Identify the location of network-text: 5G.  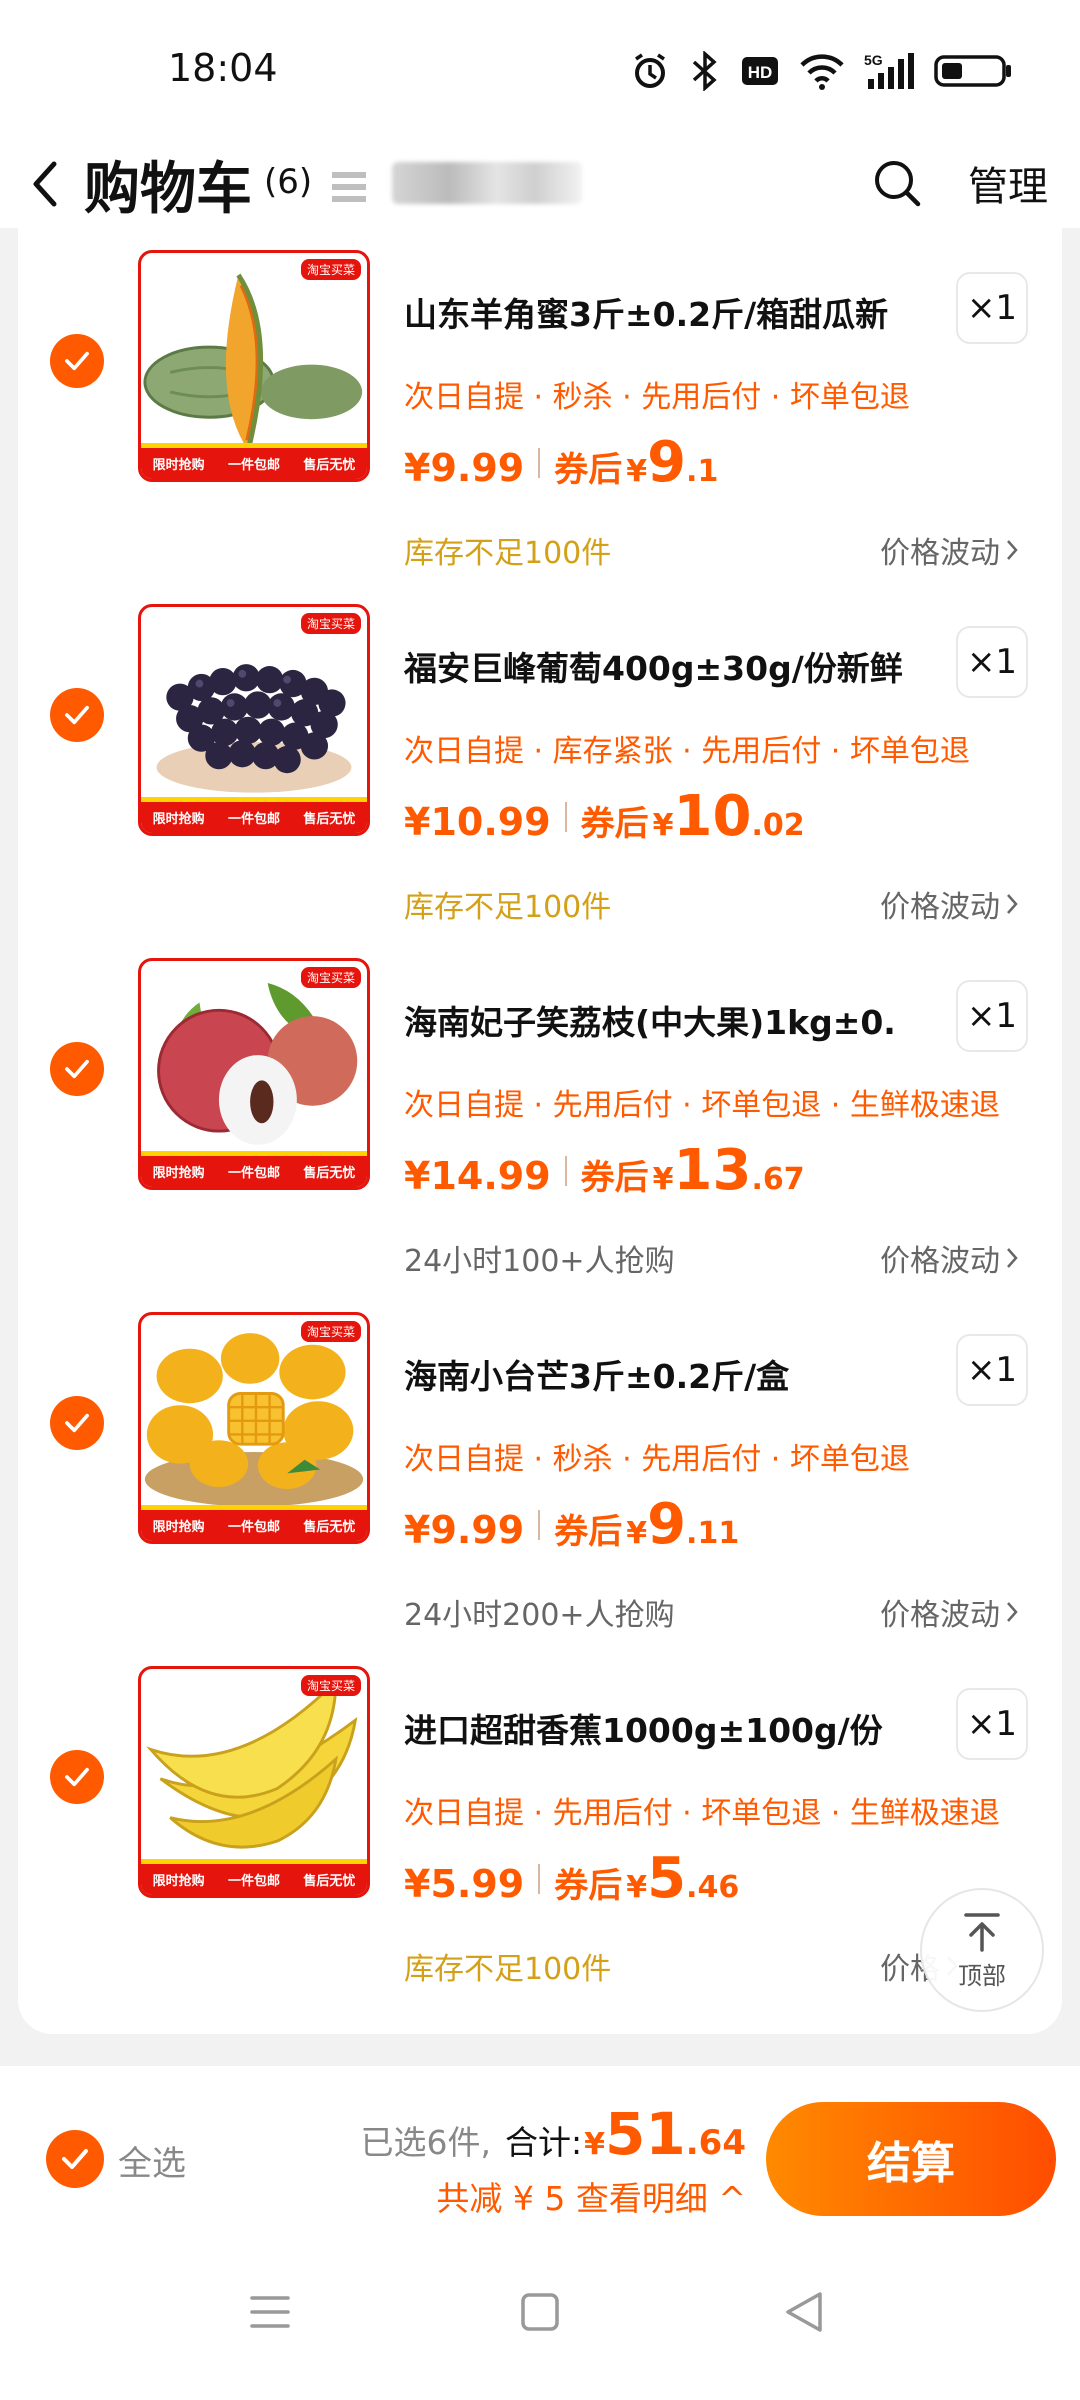
(873, 60).